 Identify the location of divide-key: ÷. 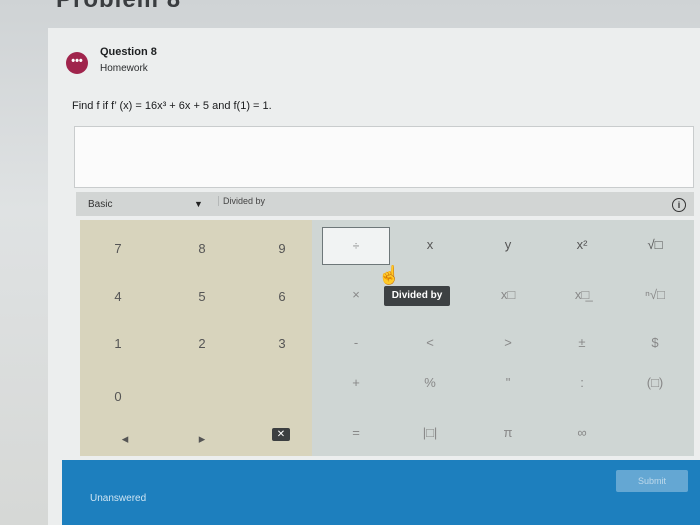
(356, 246).